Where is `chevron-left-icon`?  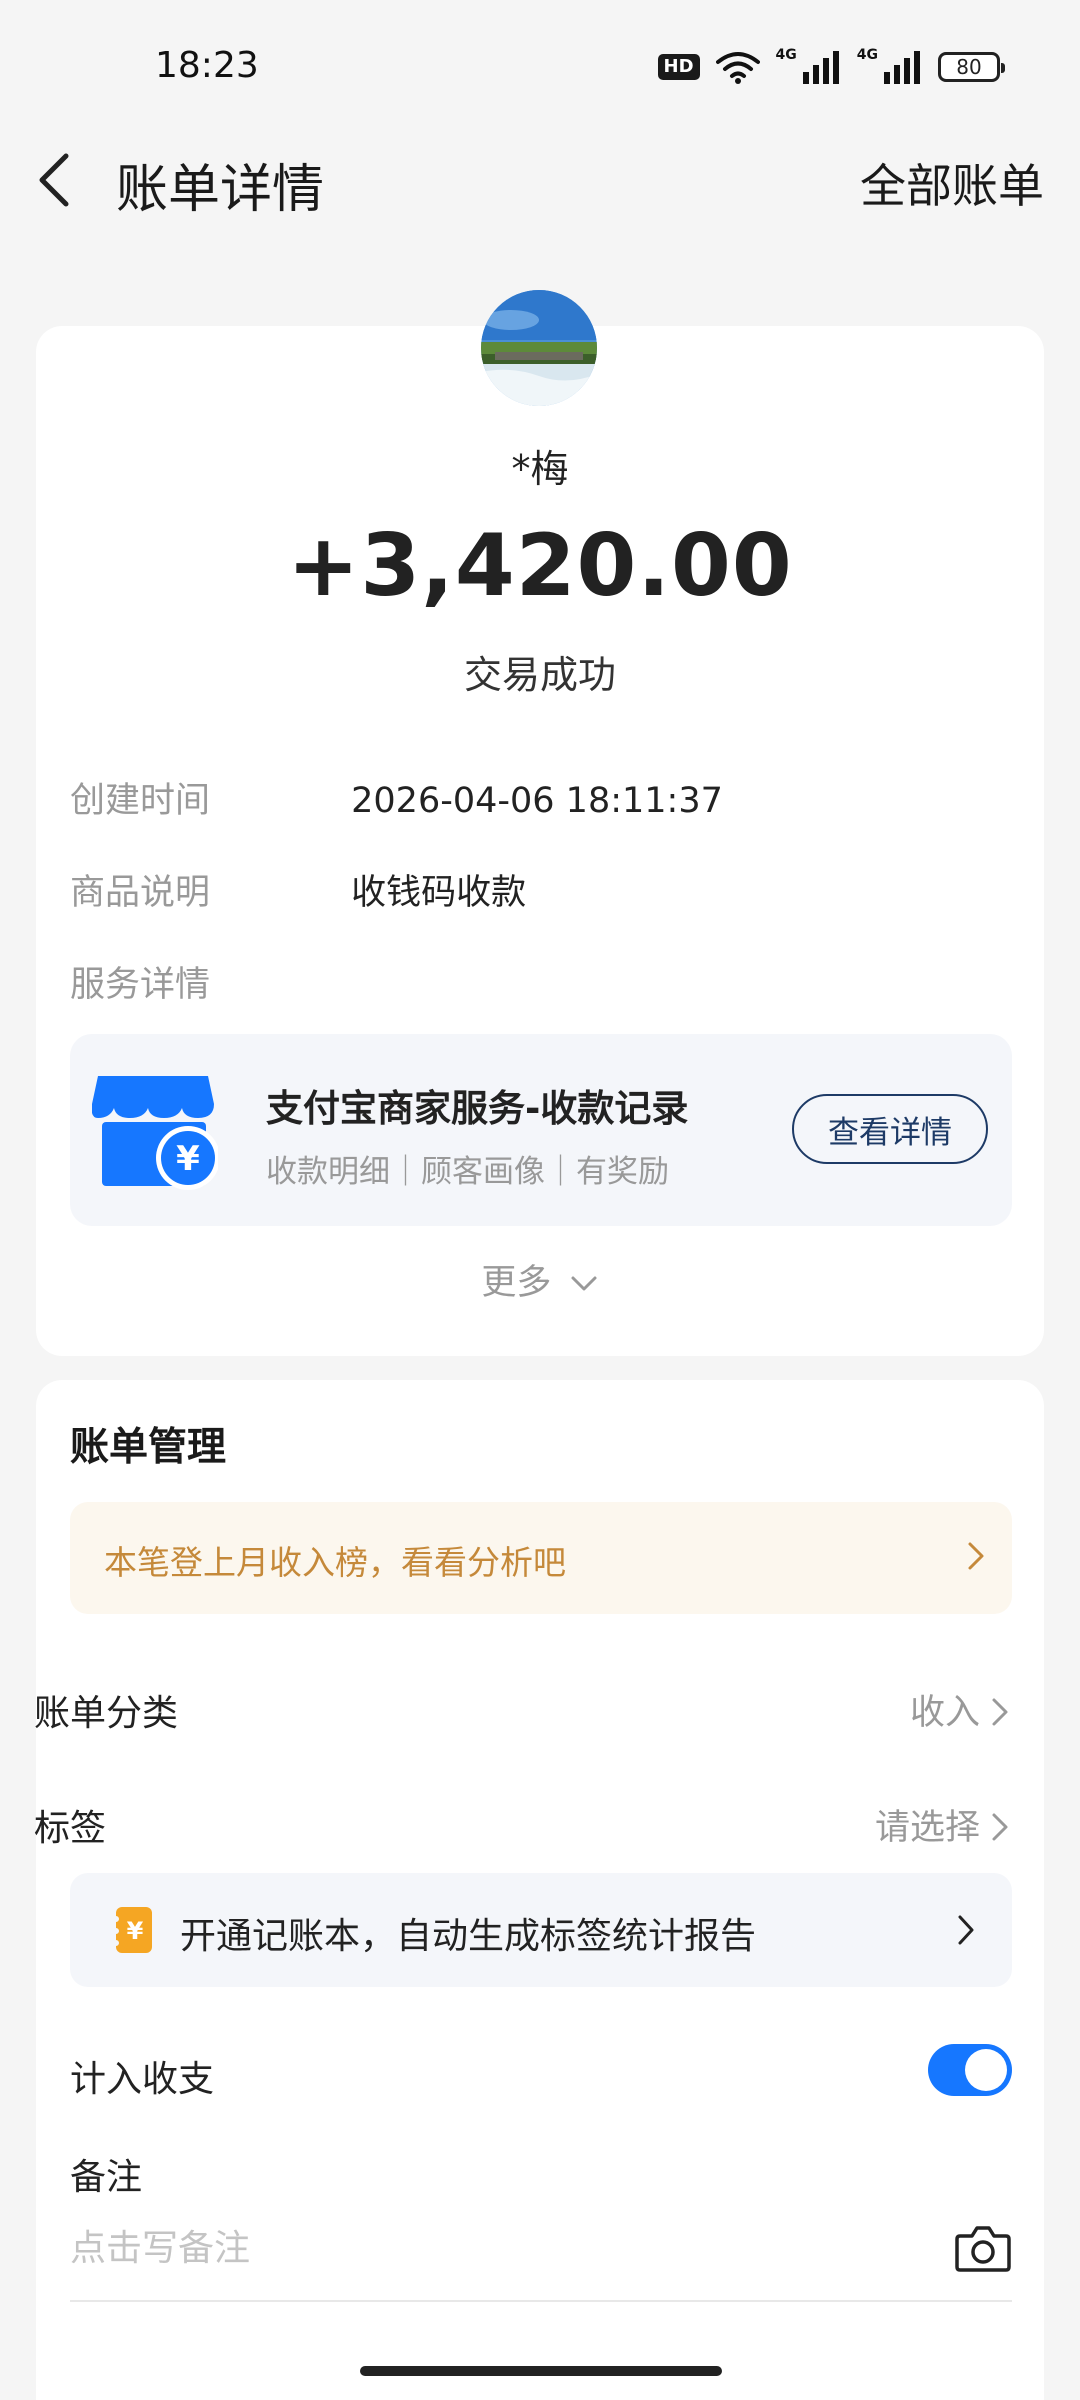
chevron-left-icon is located at coordinates (54, 180).